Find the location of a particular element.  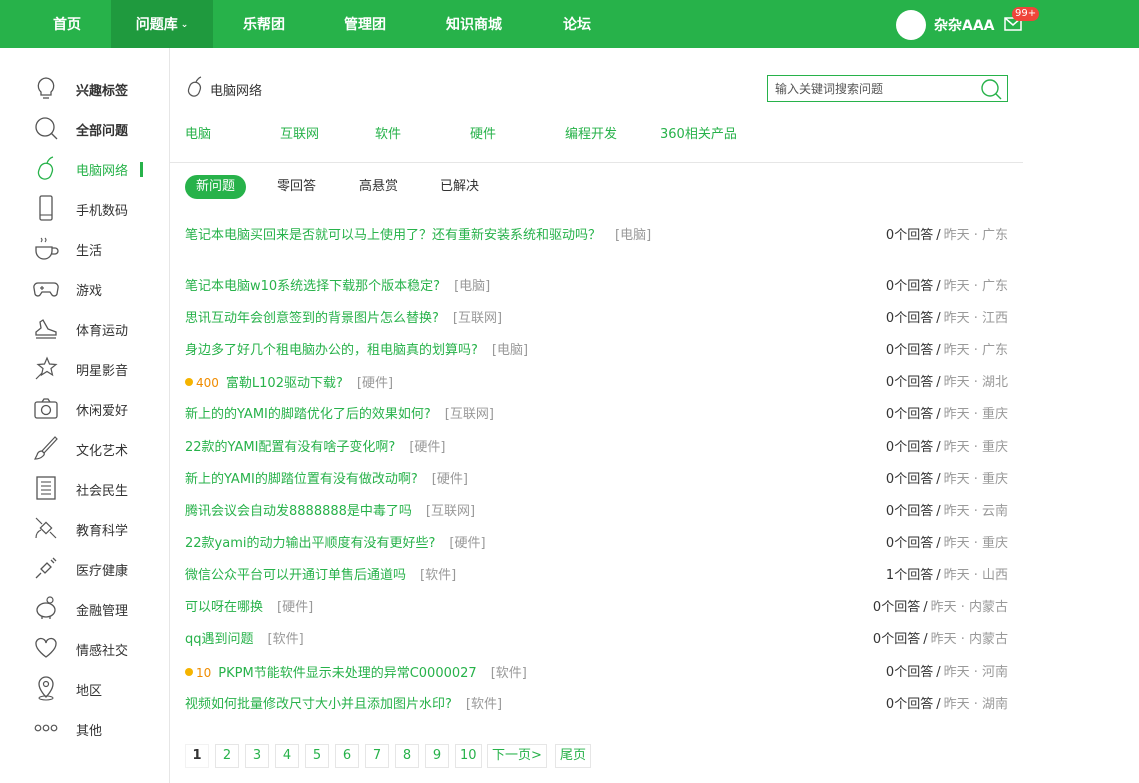

question-title-link: 视频如何批量修改尺寸大小并且添加图片水印? is located at coordinates (318, 704).